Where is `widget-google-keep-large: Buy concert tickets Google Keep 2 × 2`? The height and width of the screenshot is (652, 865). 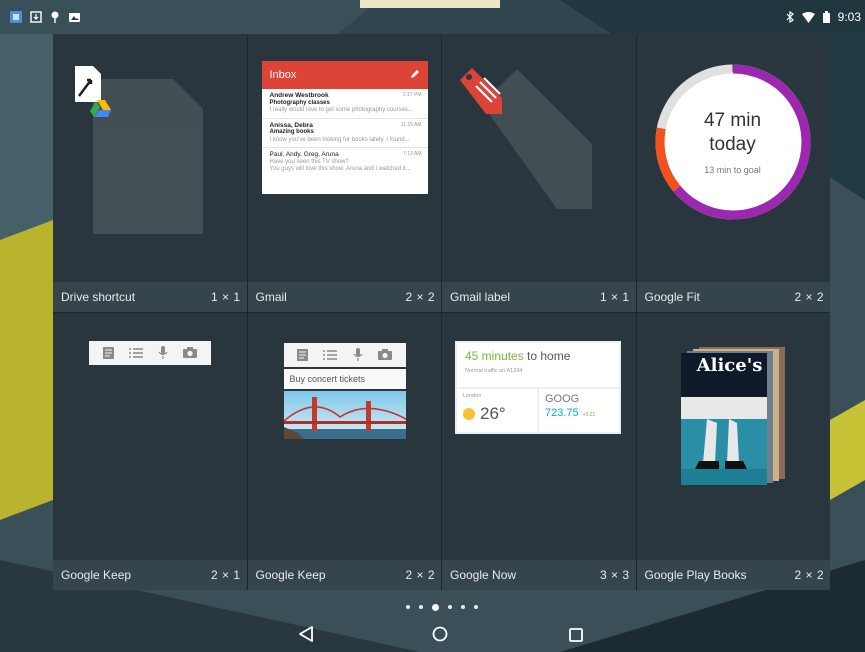 widget-google-keep-large: Buy concert tickets Google Keep 2 × 2 is located at coordinates (344, 451).